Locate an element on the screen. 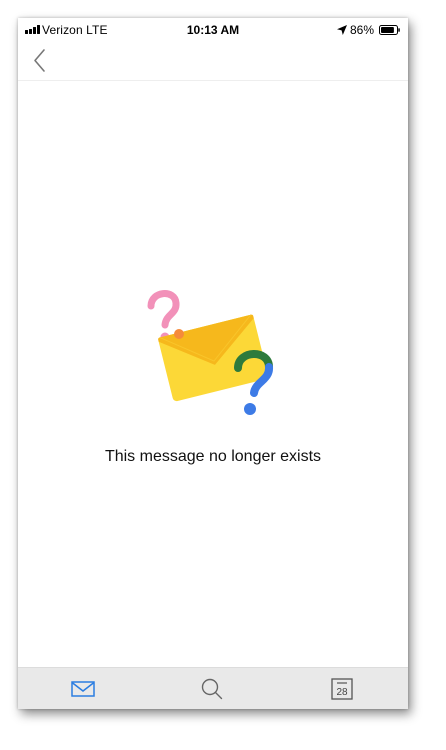 The width and height of the screenshot is (446, 750). calendar-day-number: 28 is located at coordinates (342, 692).